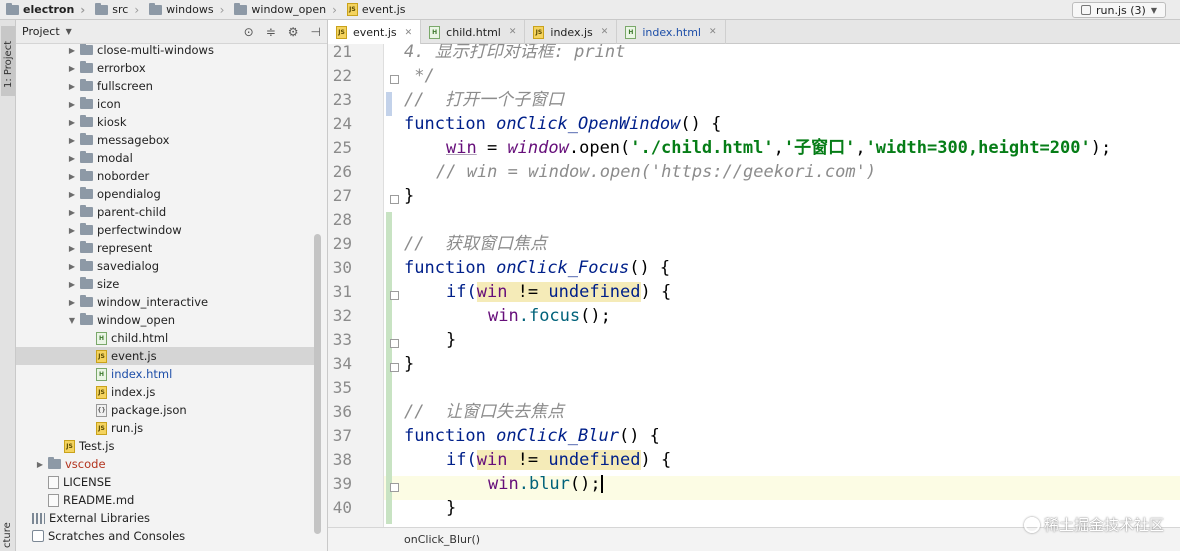 The image size is (1180, 551). I want to click on code-line-23: // 打开一个子窗口, so click(484, 100).